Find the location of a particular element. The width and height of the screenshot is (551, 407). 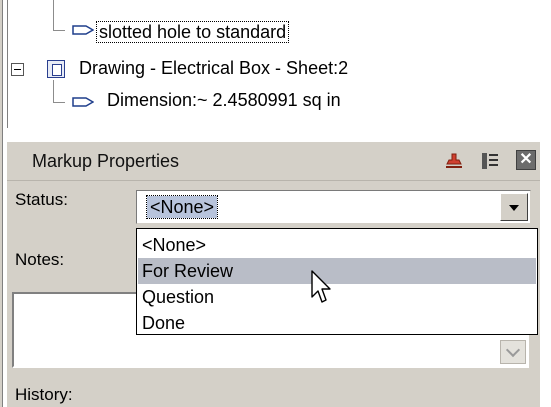

status-select: <None> is located at coordinates (333, 207).